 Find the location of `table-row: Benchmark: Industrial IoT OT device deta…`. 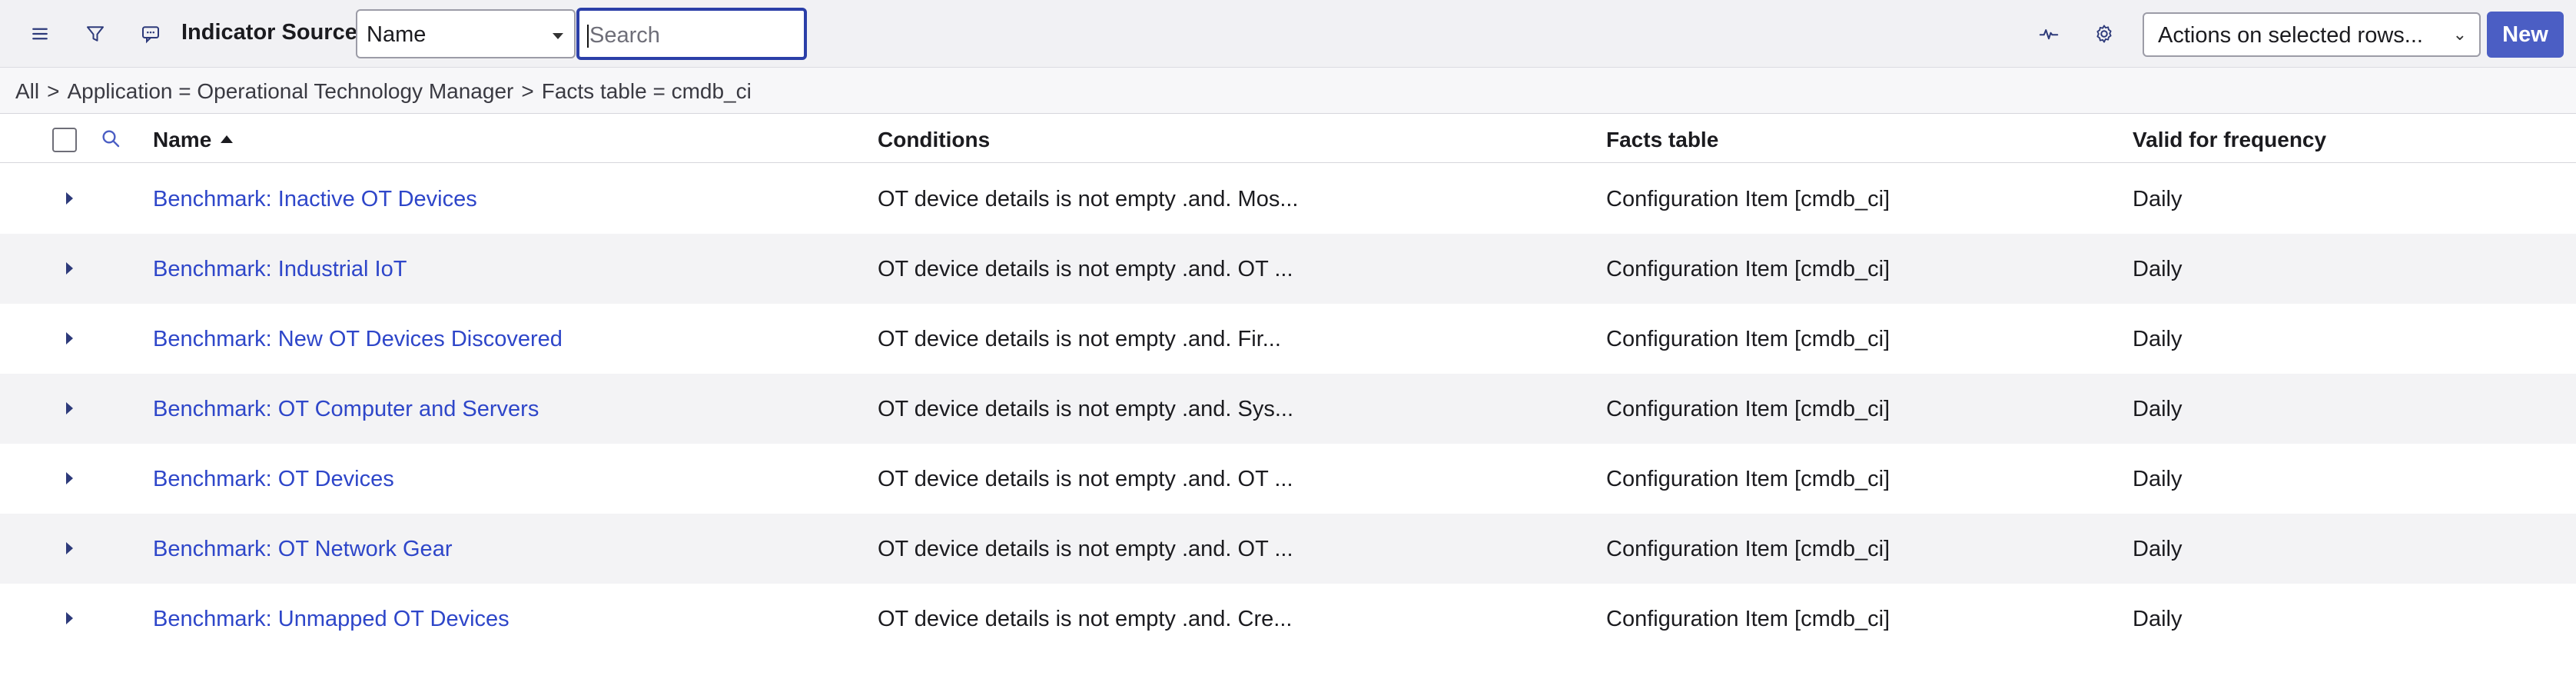

table-row: Benchmark: Industrial IoT OT device deta… is located at coordinates (1288, 269).